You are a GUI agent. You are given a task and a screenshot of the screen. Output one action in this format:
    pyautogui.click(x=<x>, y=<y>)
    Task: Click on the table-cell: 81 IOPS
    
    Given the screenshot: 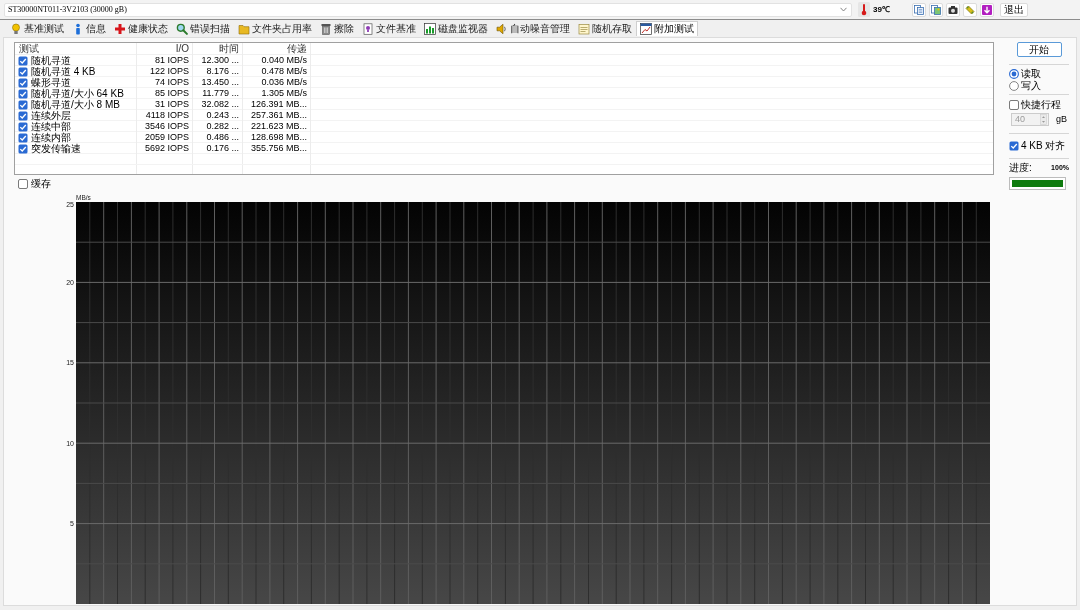 What is the action you would take?
    pyautogui.click(x=165, y=60)
    